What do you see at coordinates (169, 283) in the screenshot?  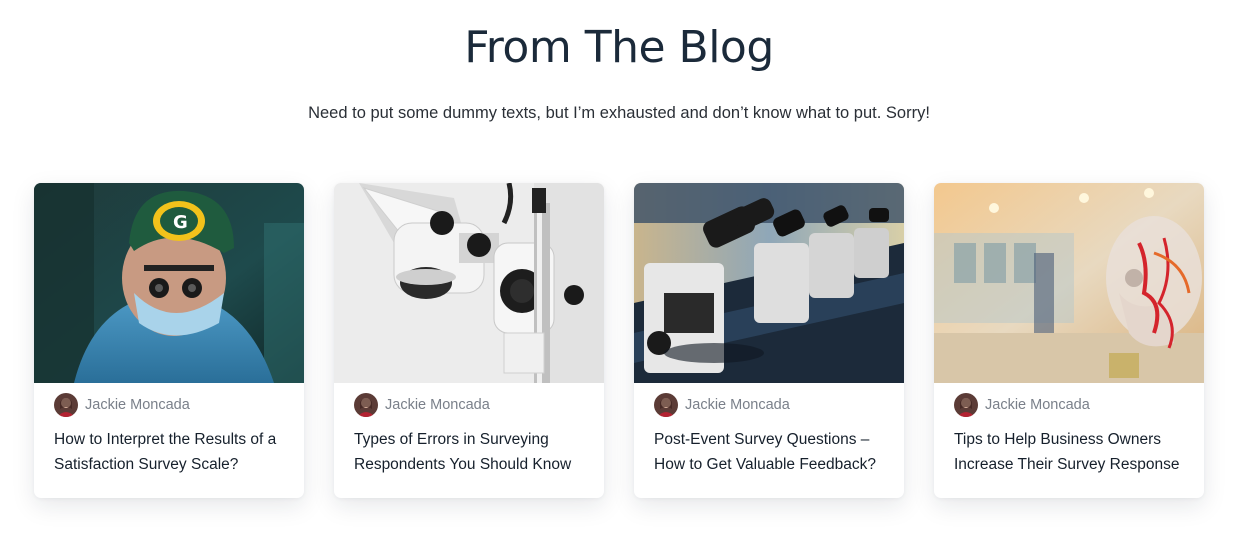 I see `post-thumbnail-surgeon: G` at bounding box center [169, 283].